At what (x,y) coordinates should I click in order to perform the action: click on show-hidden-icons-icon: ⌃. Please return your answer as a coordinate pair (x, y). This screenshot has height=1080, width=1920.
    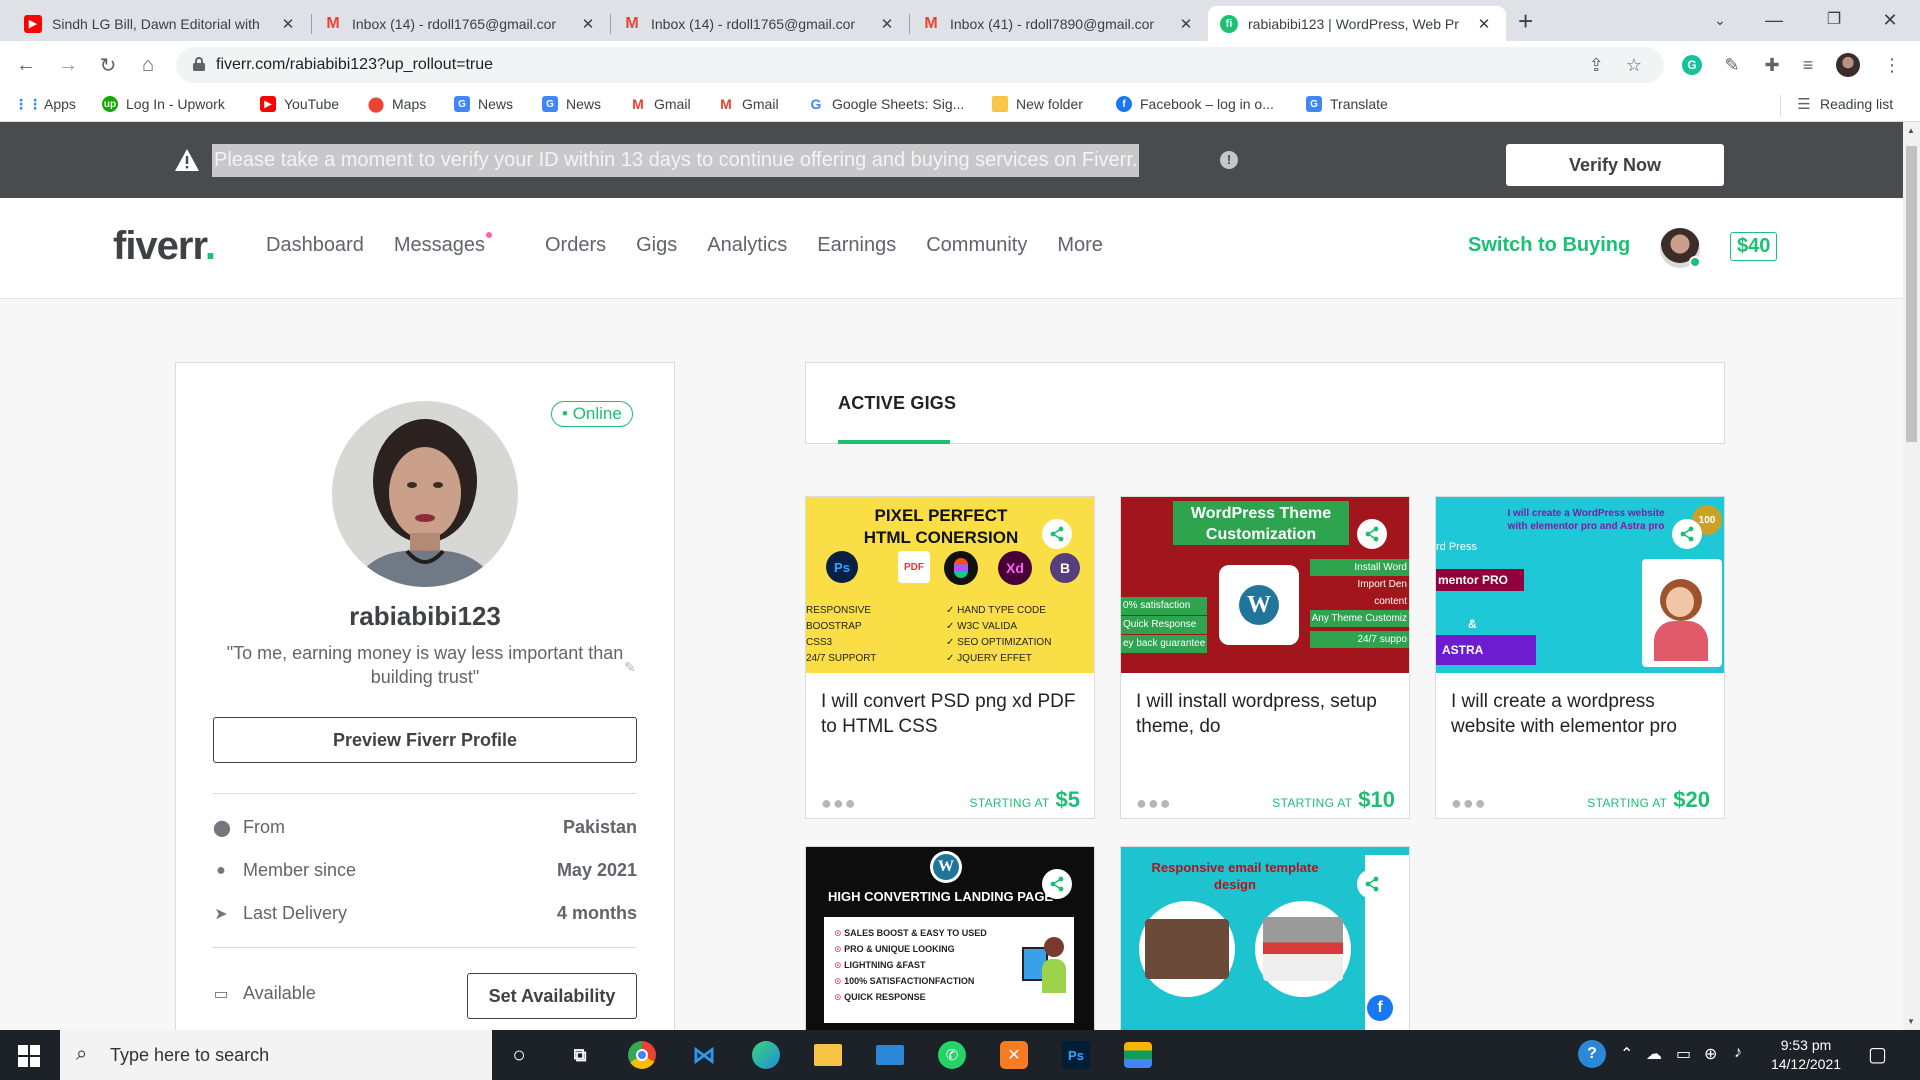
    Looking at the image, I should click on (1626, 1054).